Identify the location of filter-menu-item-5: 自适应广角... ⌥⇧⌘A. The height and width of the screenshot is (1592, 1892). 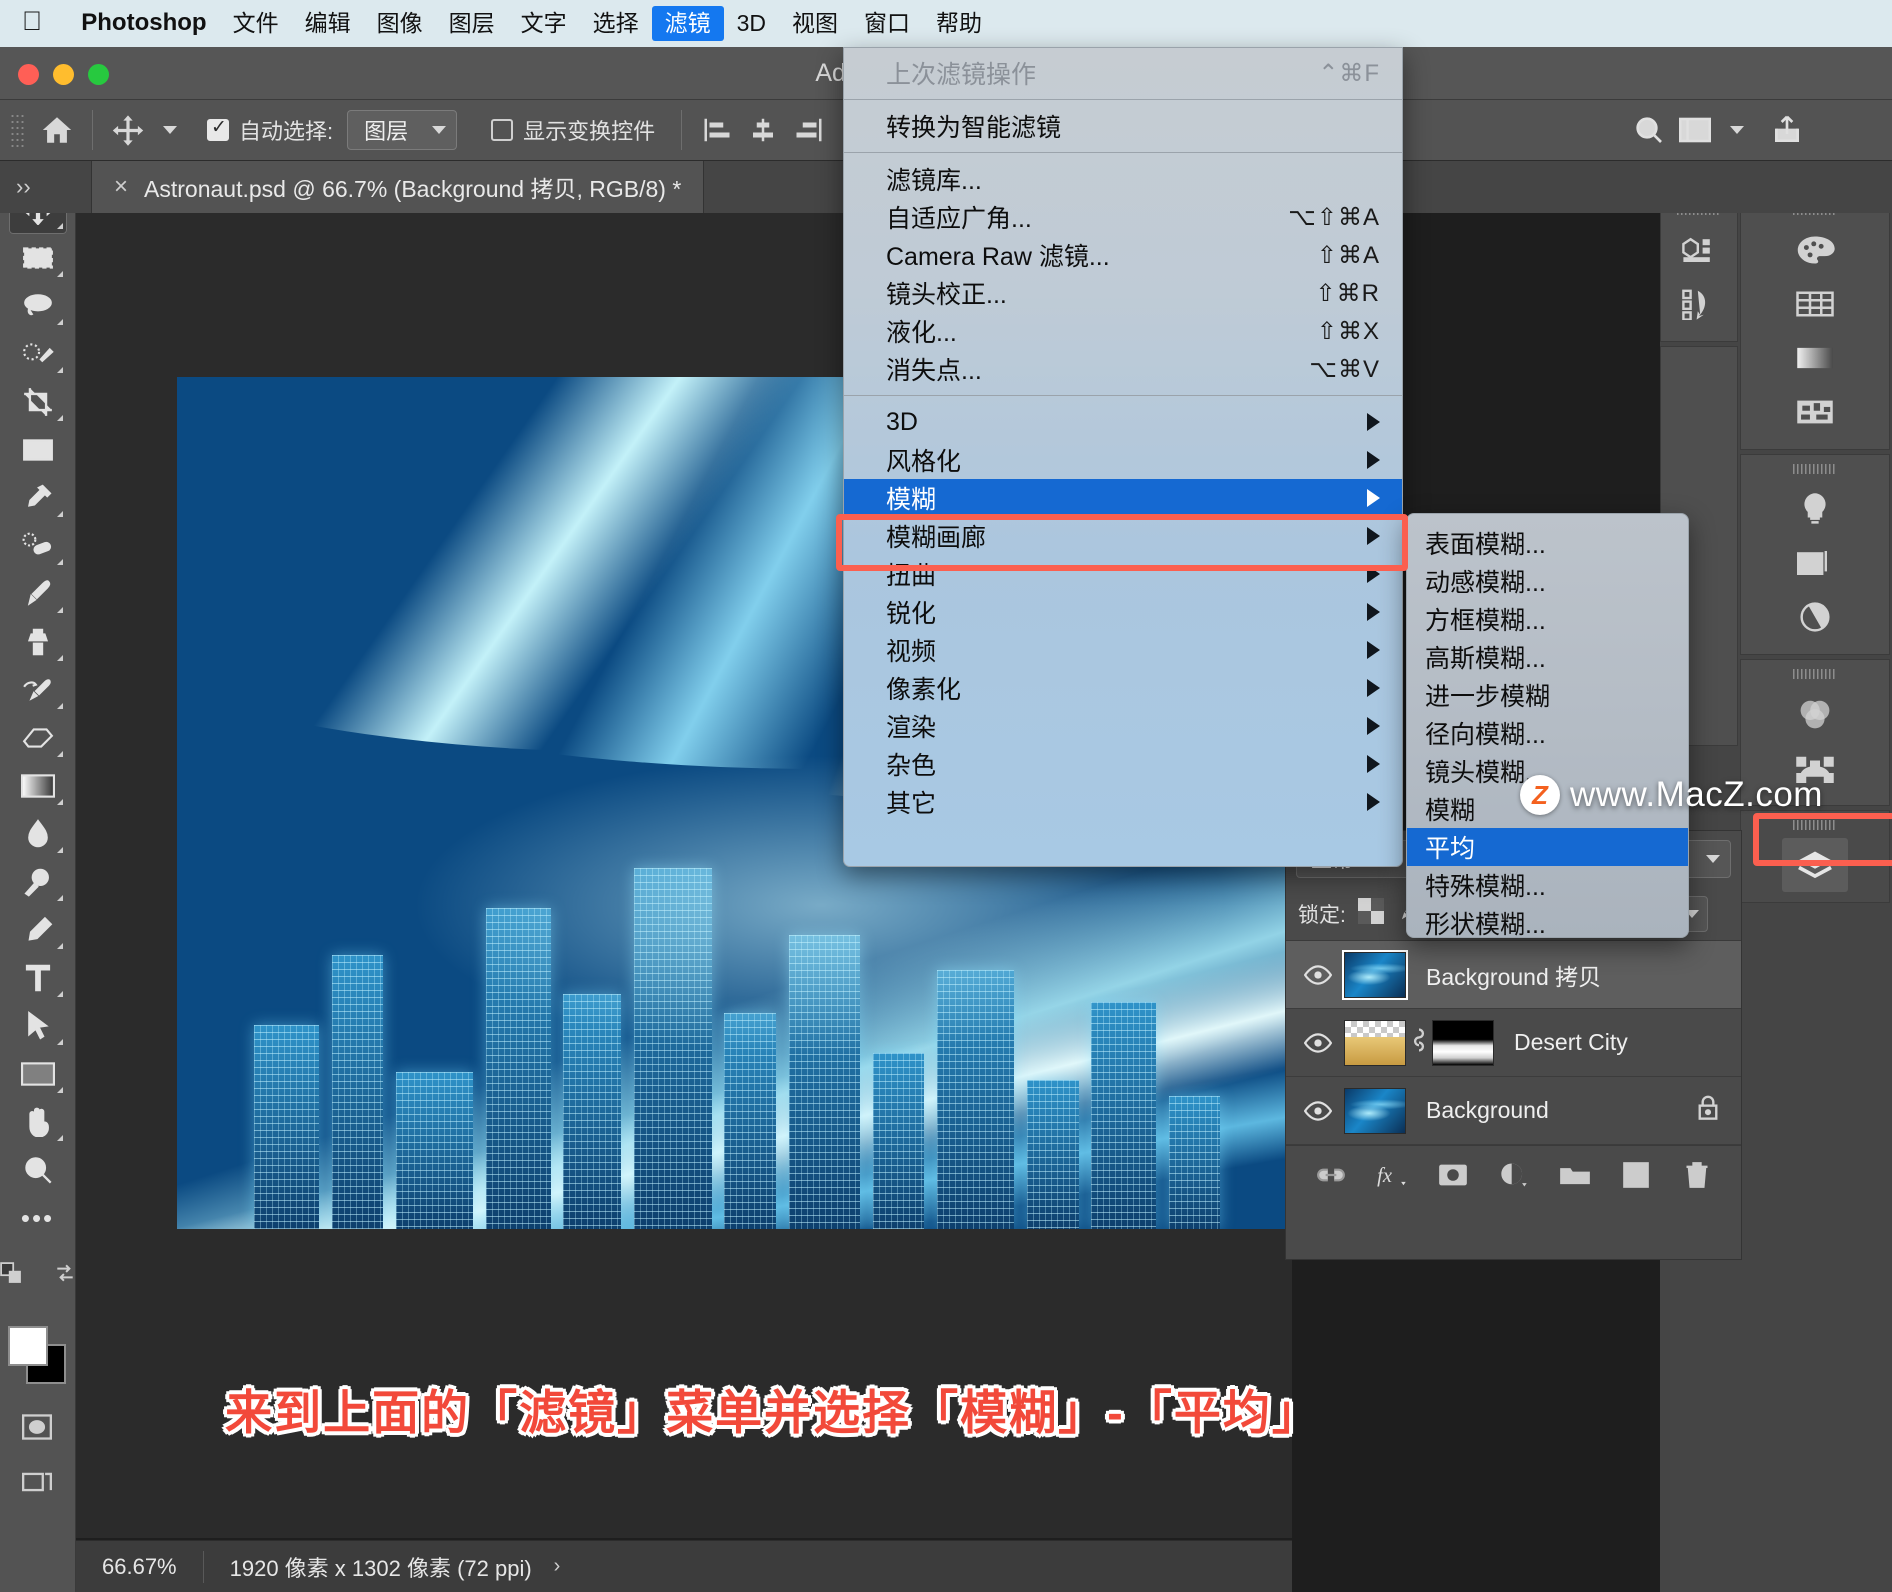
(1123, 217).